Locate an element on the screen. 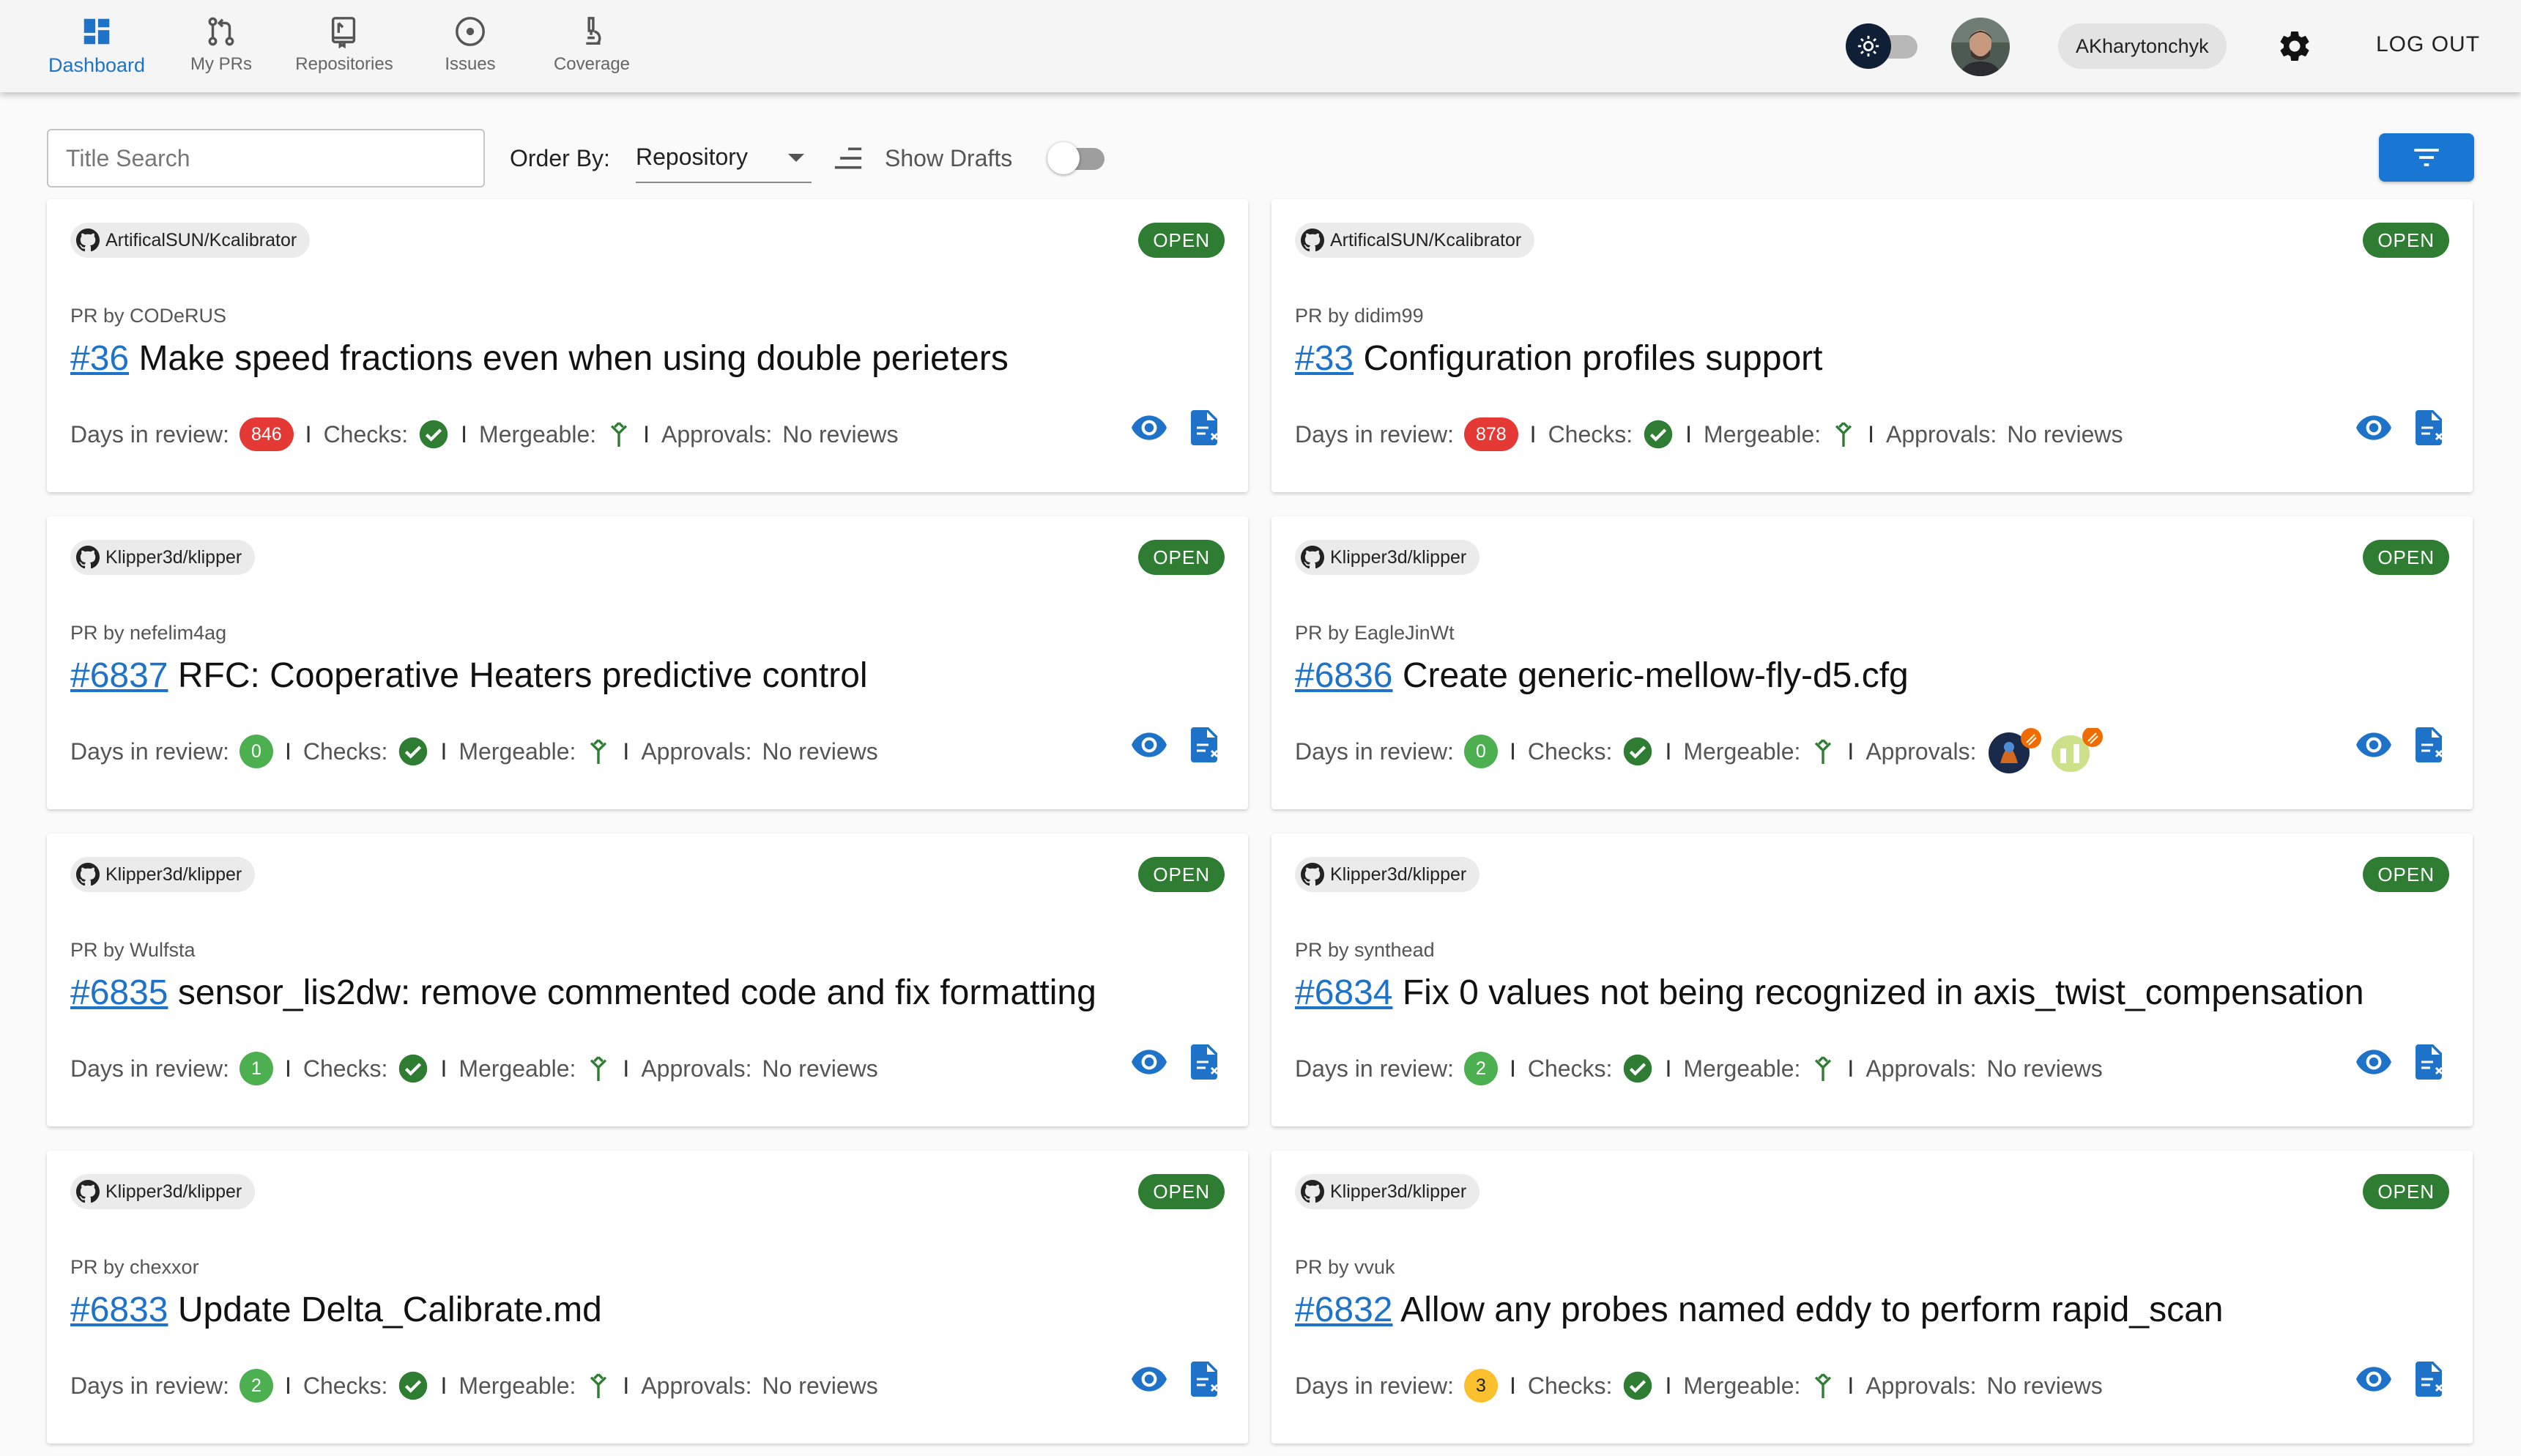 This screenshot has width=2521, height=1456. nav-repositories: Repositories is located at coordinates (344, 48).